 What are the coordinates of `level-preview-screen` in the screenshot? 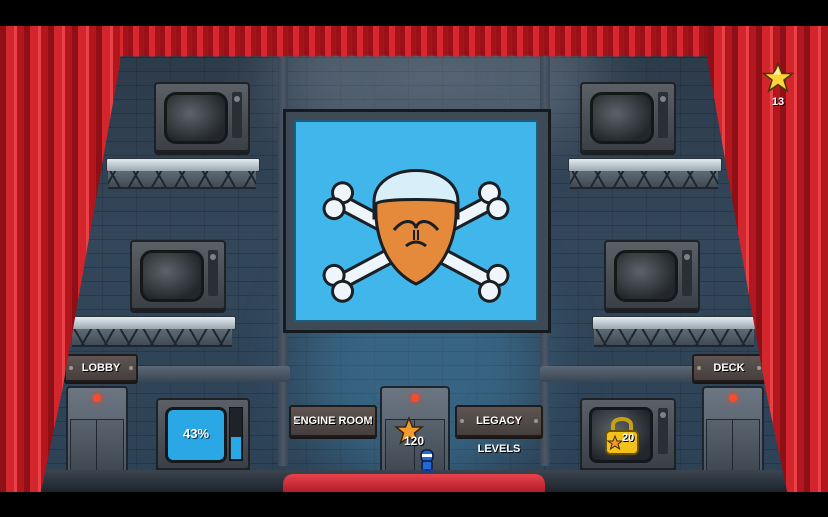 It's located at (417, 221).